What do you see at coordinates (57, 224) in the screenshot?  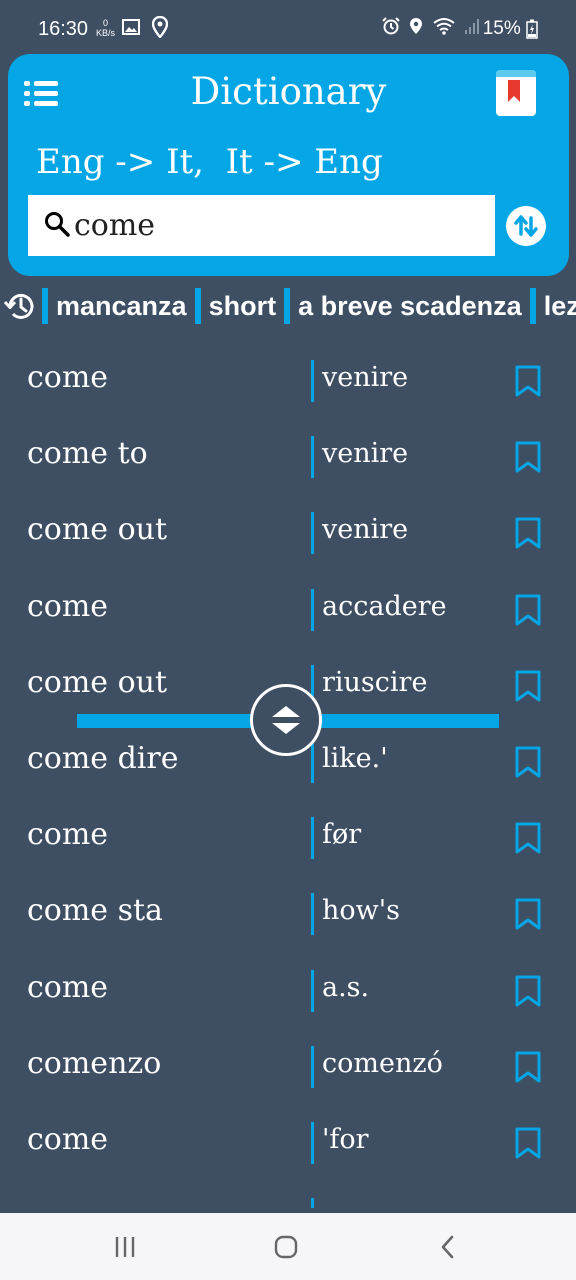 I see `search-icon` at bounding box center [57, 224].